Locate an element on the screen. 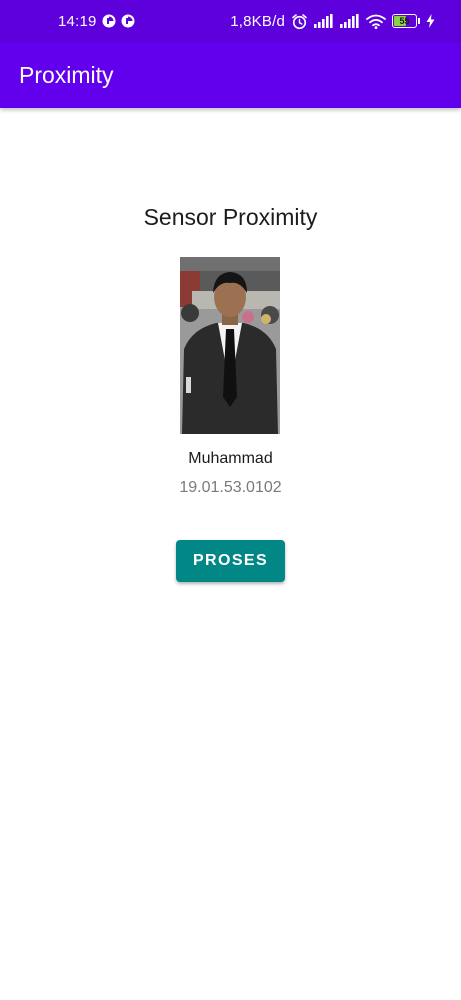 The image size is (461, 1000). network-speed: 1,8KB/d is located at coordinates (257, 21).